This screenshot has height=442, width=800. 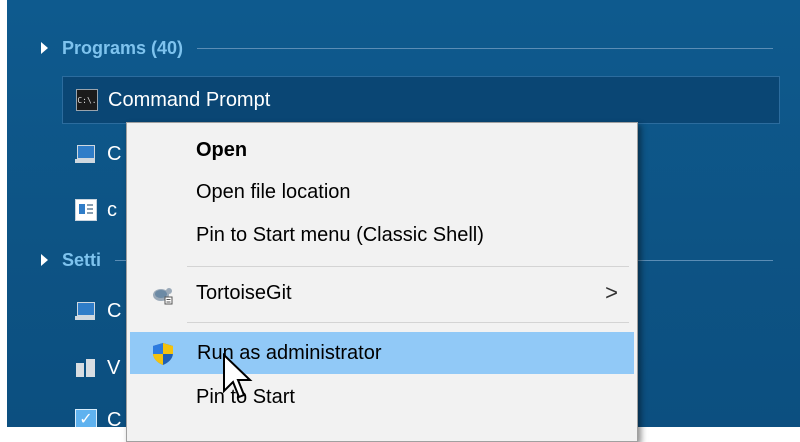 I want to click on programs-group-header: Programs (40), so click(x=397, y=48).